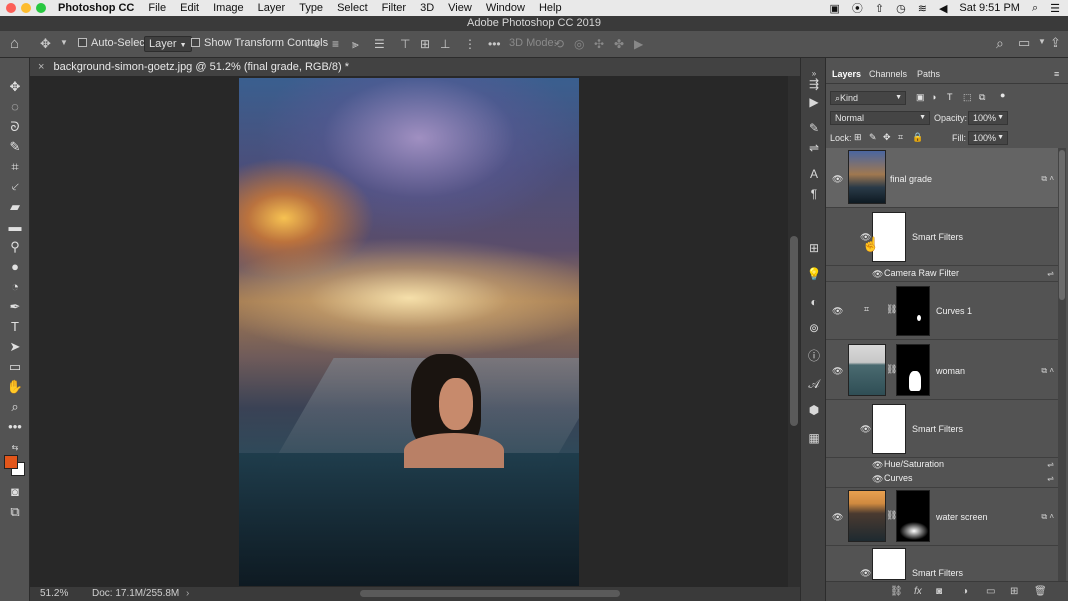  Describe the element at coordinates (933, 97) in the screenshot. I see `filter-adjustment-icon: ◑` at that location.